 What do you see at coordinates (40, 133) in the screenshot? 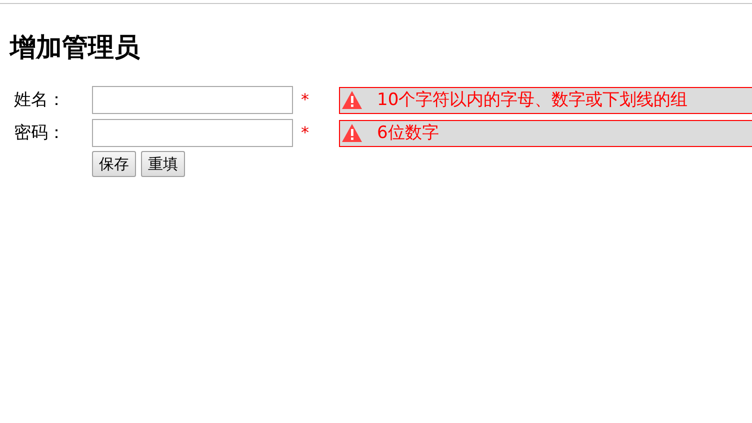
I see `field-label: 密码：` at bounding box center [40, 133].